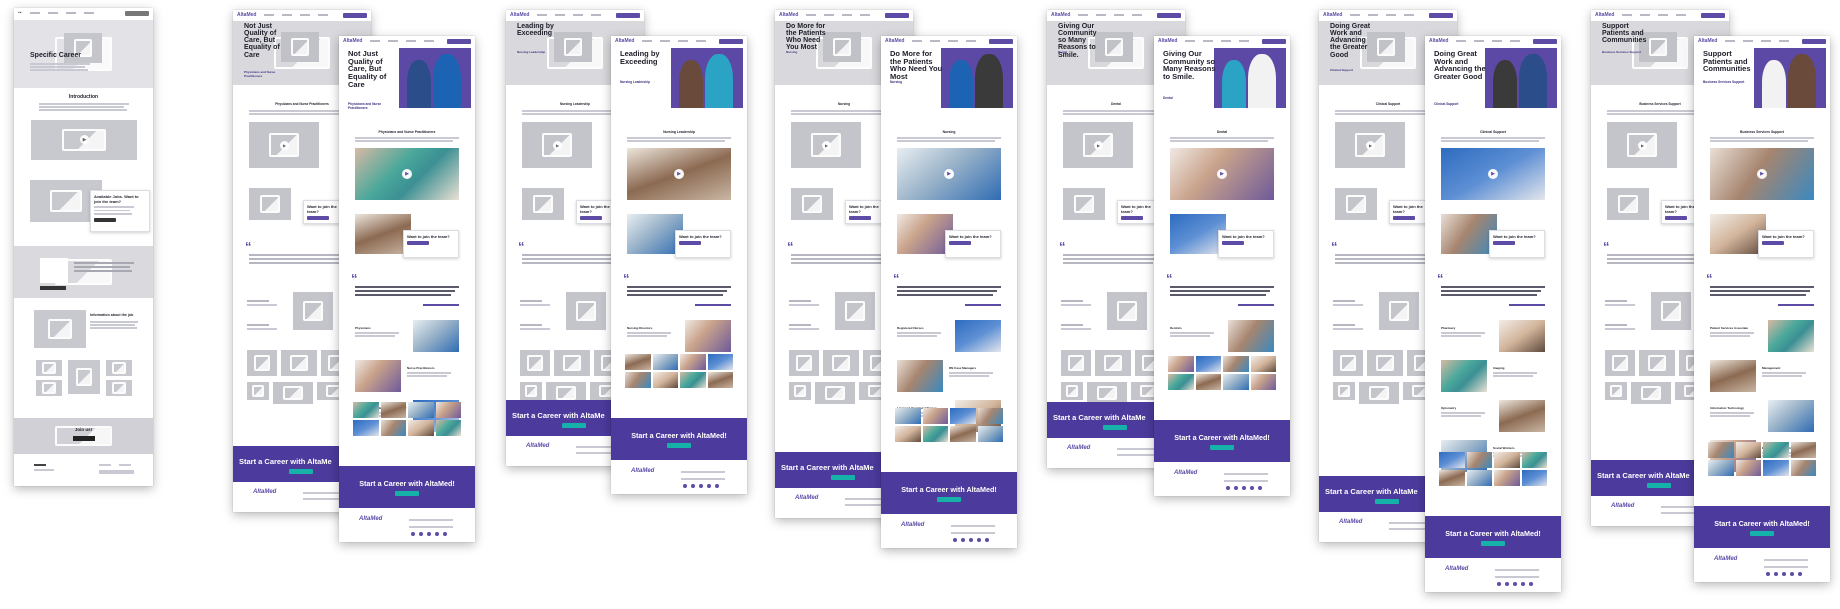 The height and width of the screenshot is (609, 1840). I want to click on wireframe-logo: ▪▪, so click(20, 13).